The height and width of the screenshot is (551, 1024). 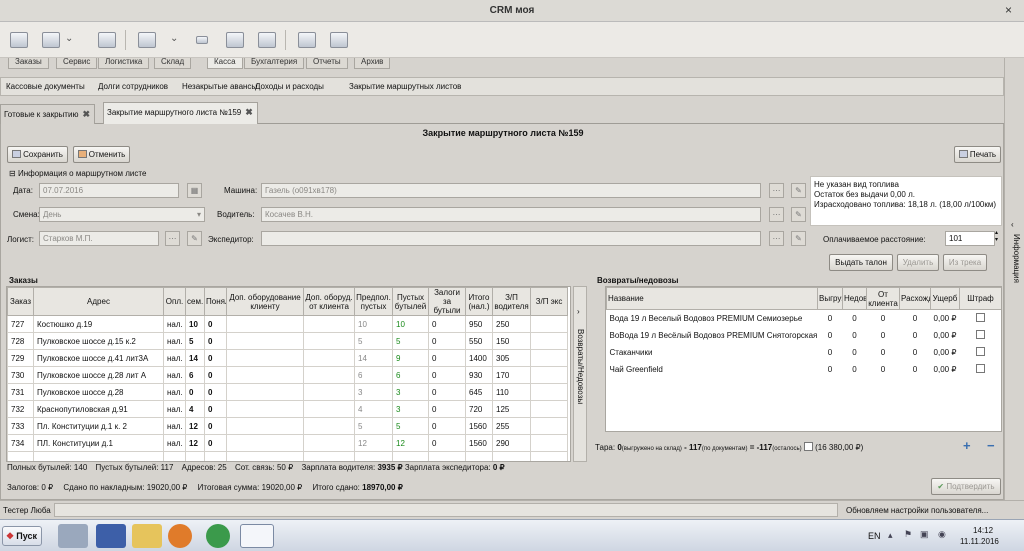 I want to click on list-item: Чай Greenfield 0 0 0 0 0,00 ₽, so click(x=803, y=369).